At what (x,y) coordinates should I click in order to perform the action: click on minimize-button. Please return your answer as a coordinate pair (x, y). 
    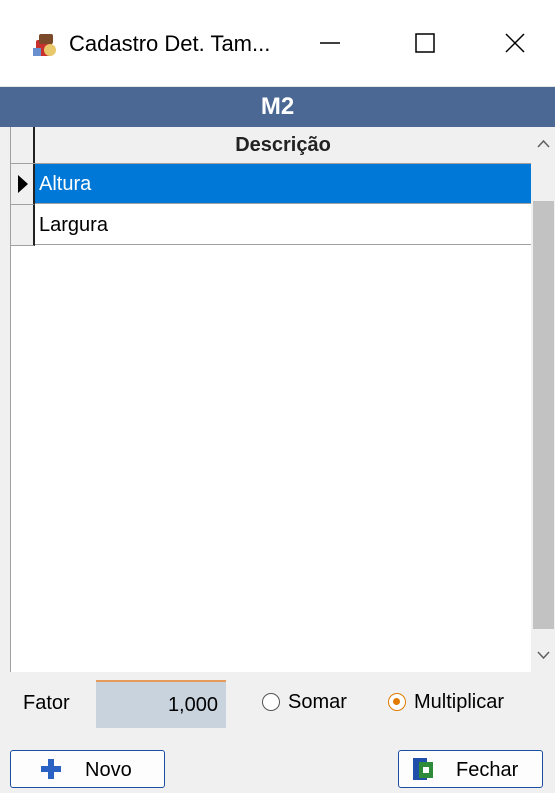
    Looking at the image, I should click on (330, 43).